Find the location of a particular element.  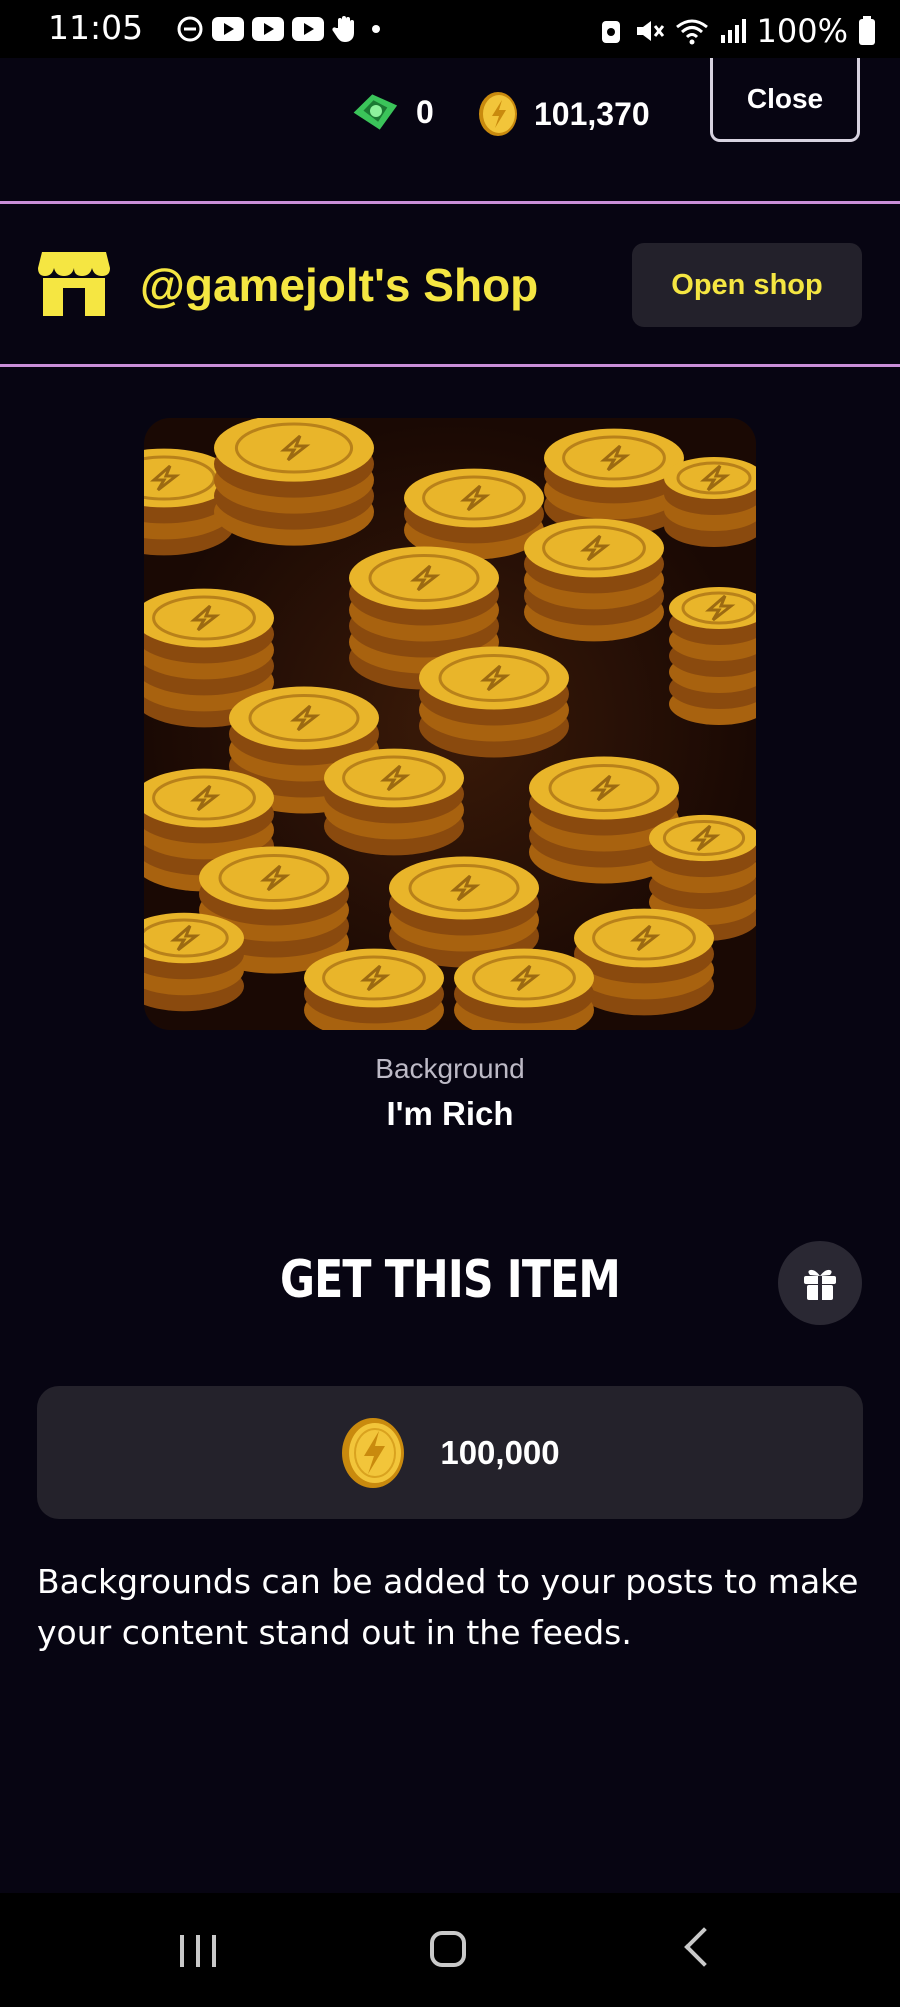

mute-icon is located at coordinates (650, 31).